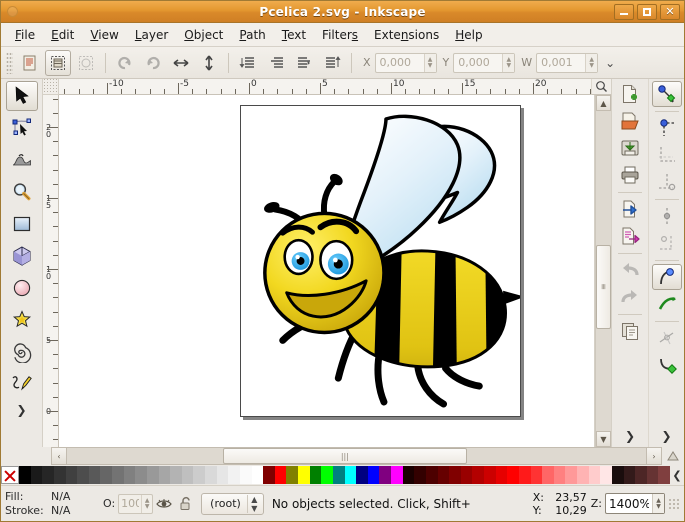 The width and height of the screenshot is (685, 522). I want to click on fill-stroke-indicator: Fill: N/A Stroke: N/A, so click(51, 504).